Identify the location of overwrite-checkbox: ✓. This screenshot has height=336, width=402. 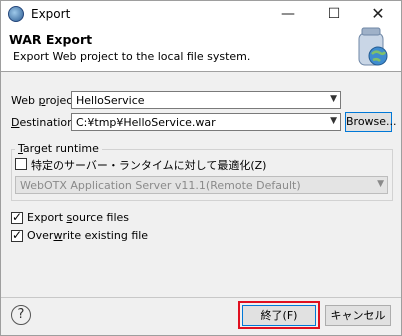
(17, 235).